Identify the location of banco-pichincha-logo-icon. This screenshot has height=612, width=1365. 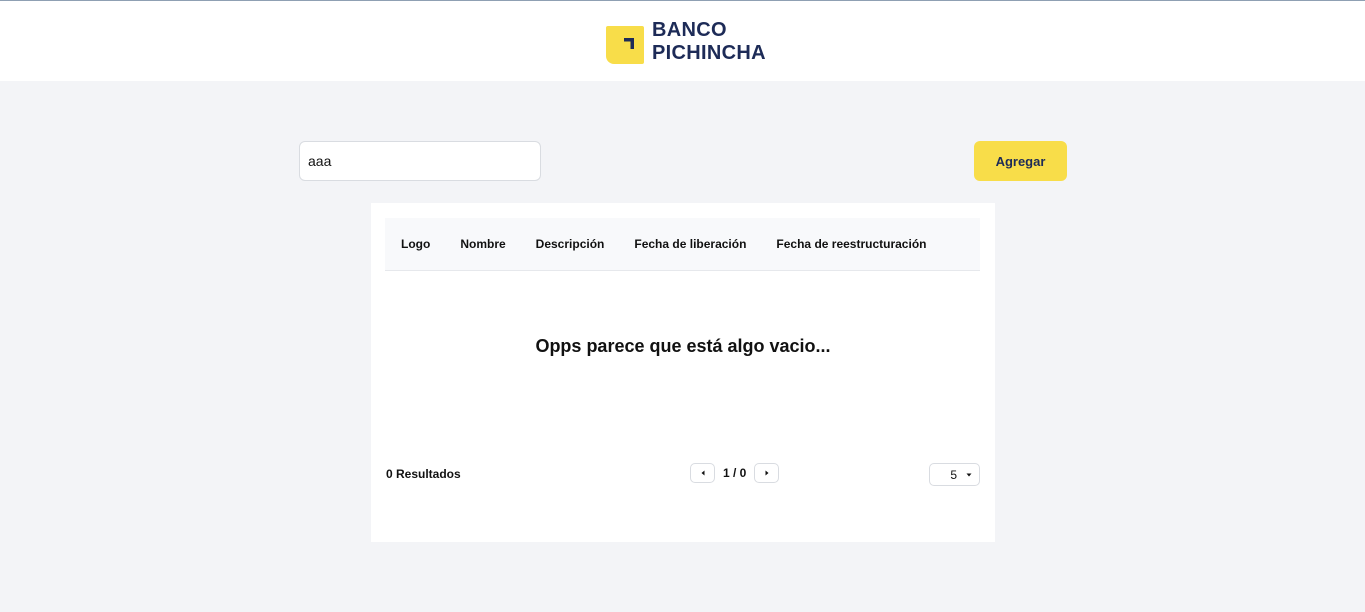
(625, 45).